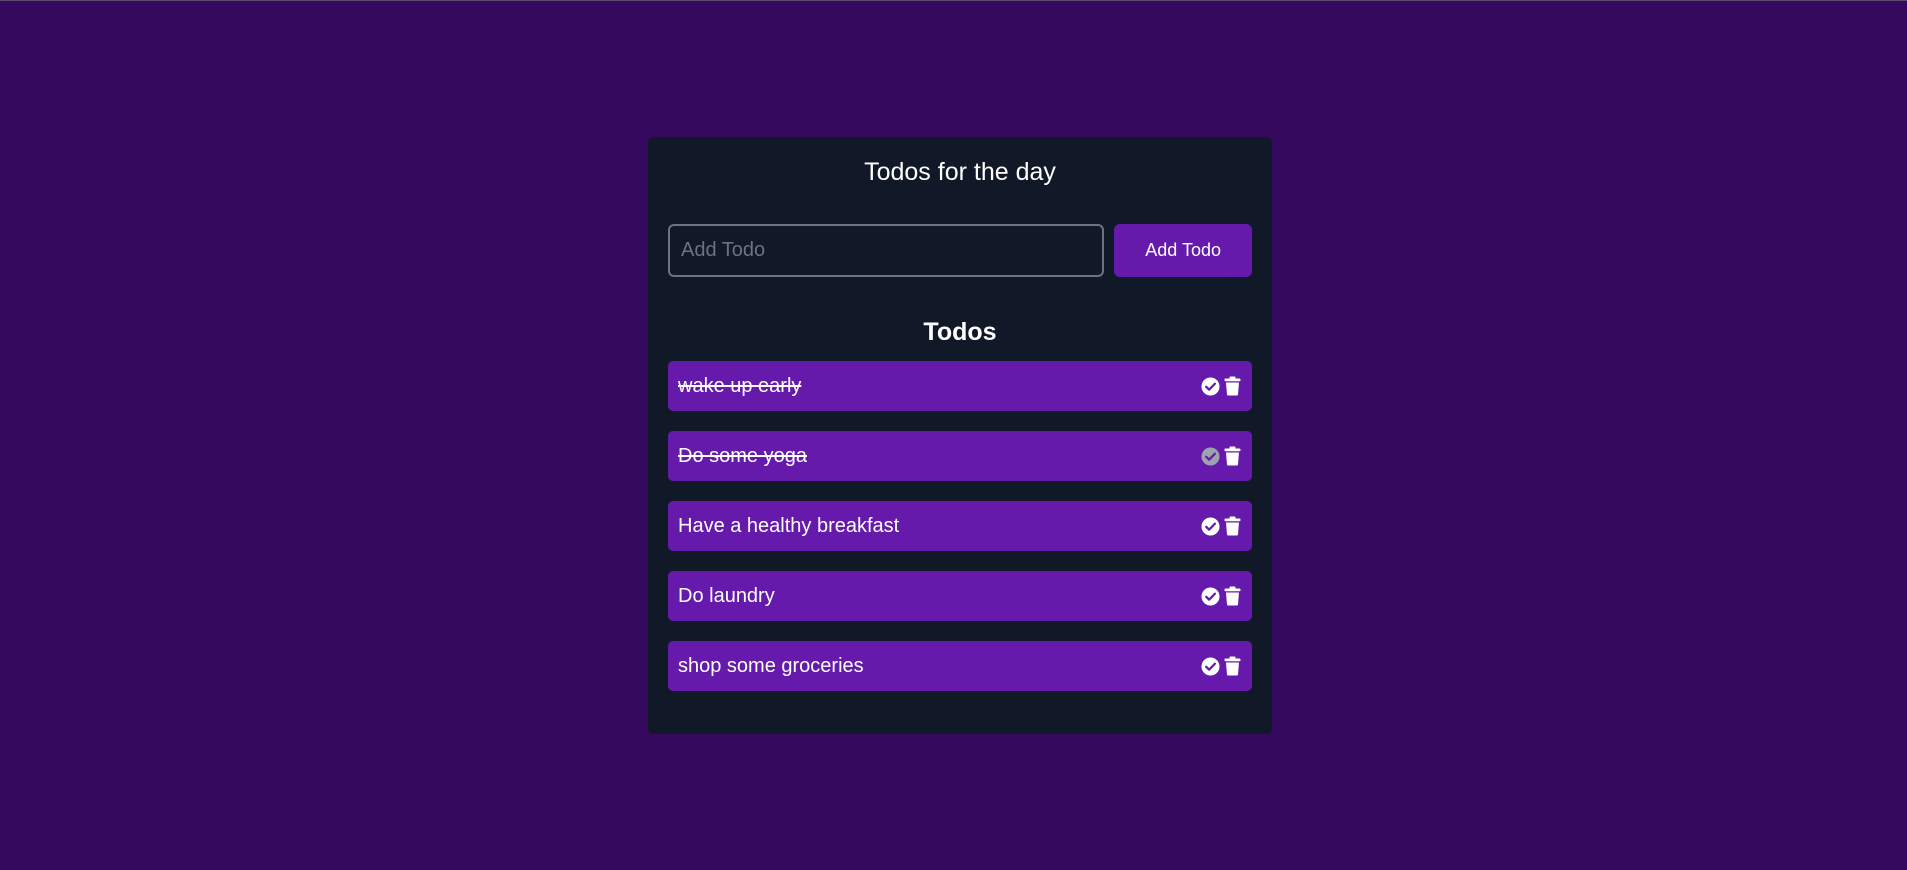 Image resolution: width=1907 pixels, height=870 pixels. I want to click on page-title: Todos for the day, so click(960, 172).